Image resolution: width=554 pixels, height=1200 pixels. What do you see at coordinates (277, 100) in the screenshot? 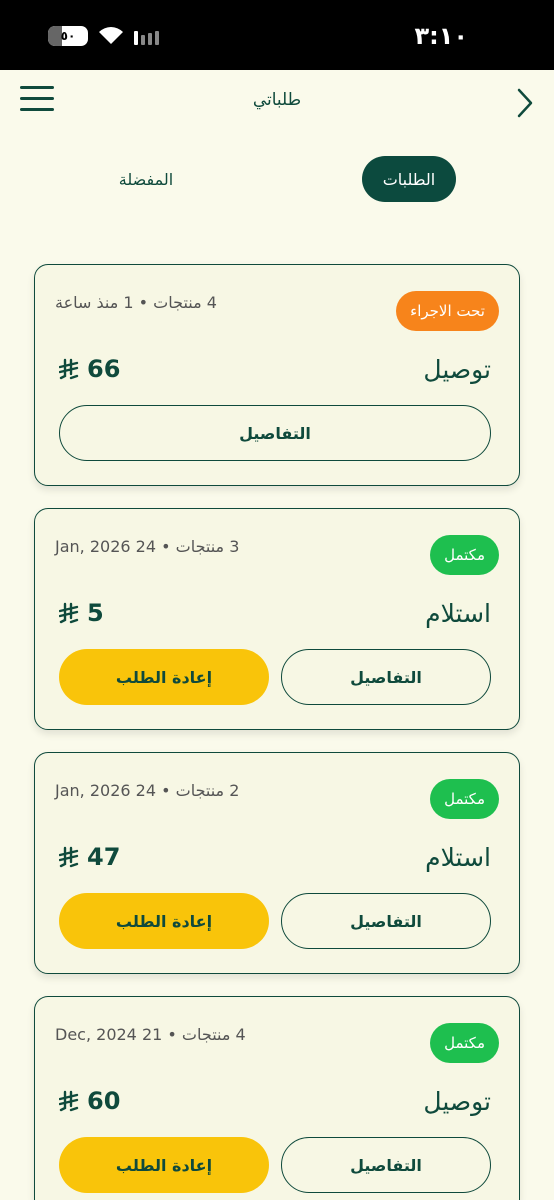
I see `page-title: طلباتي` at bounding box center [277, 100].